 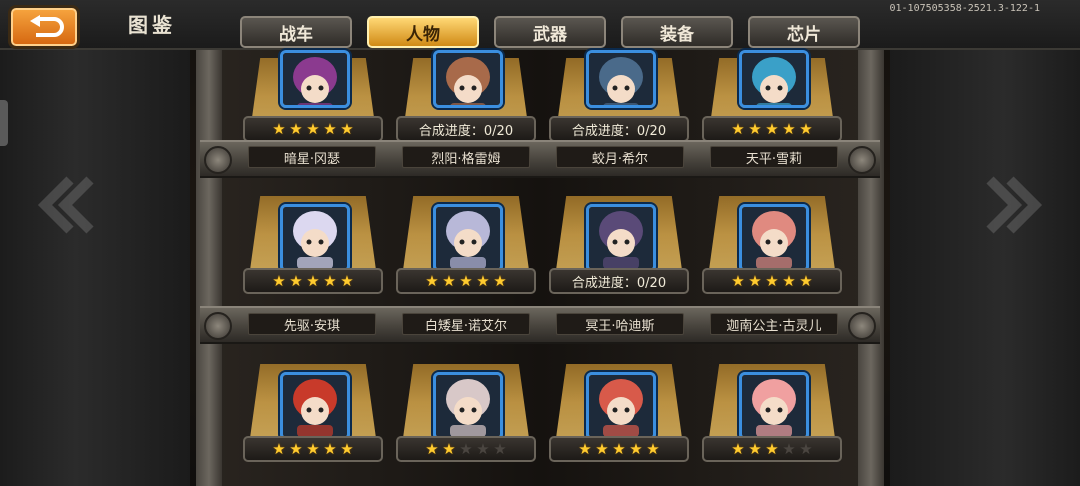 What do you see at coordinates (620, 157) in the screenshot?
I see `character-name: 蛟月·希尔` at bounding box center [620, 157].